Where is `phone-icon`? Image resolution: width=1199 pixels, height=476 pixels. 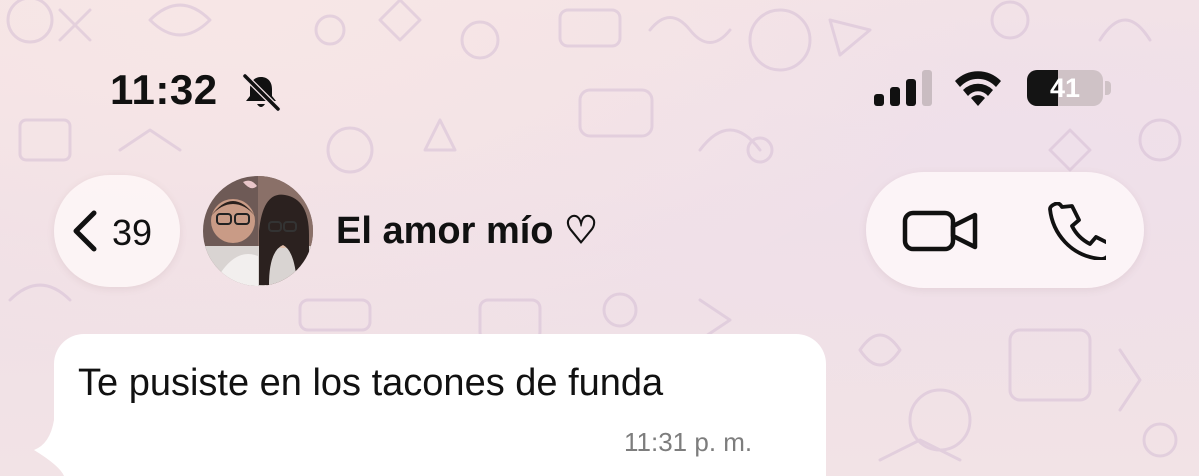 phone-icon is located at coordinates (1077, 231).